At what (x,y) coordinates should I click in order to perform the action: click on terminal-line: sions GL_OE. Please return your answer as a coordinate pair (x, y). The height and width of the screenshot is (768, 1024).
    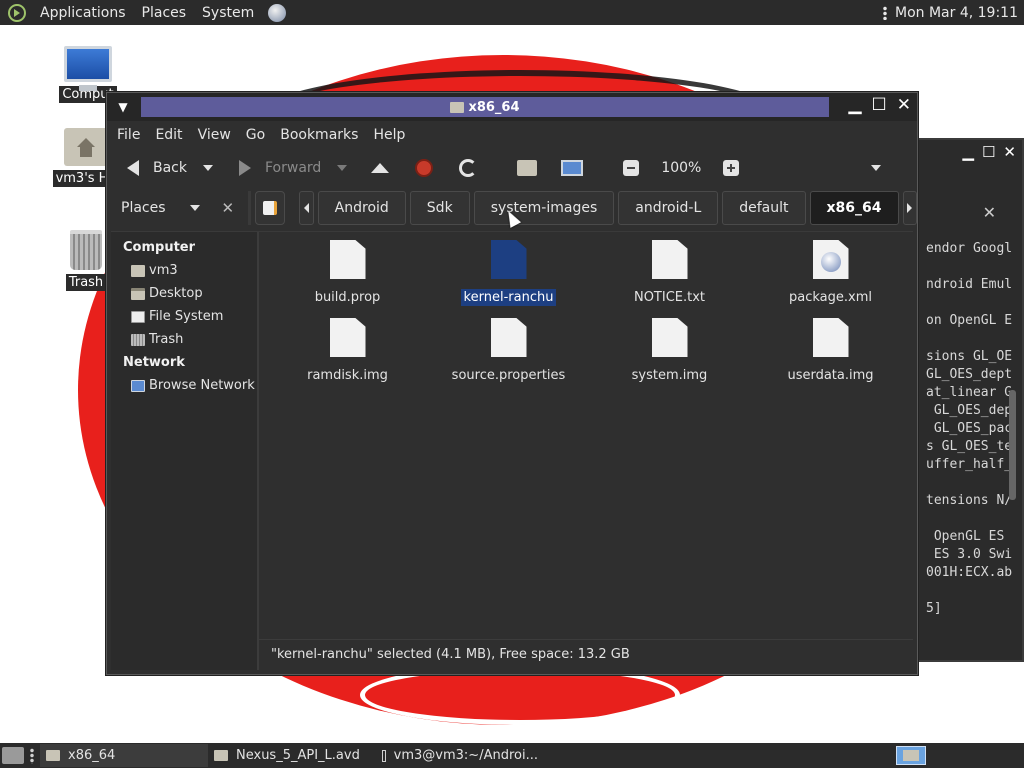
    Looking at the image, I should click on (969, 356).